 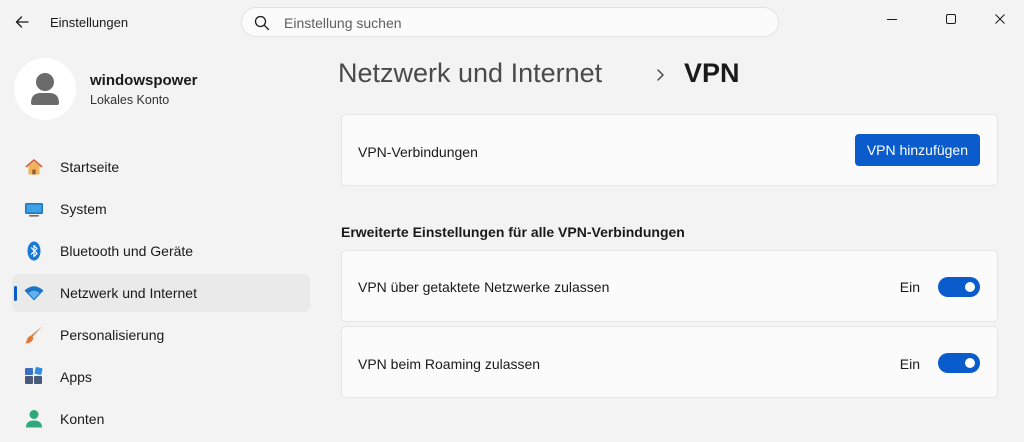 I want to click on sidebar-item-label: Konten, so click(x=82, y=419).